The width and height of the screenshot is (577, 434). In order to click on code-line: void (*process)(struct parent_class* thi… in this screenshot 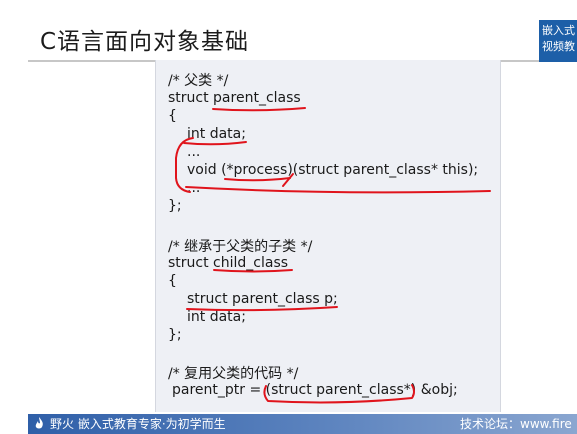, I will do `click(333, 170)`.